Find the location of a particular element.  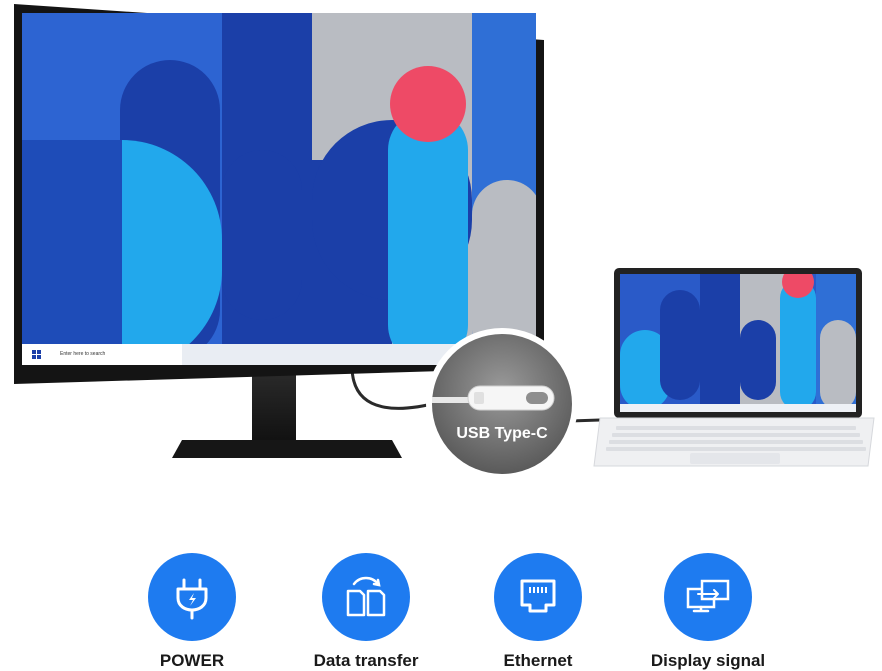

data-transfer-icon is located at coordinates (366, 597).